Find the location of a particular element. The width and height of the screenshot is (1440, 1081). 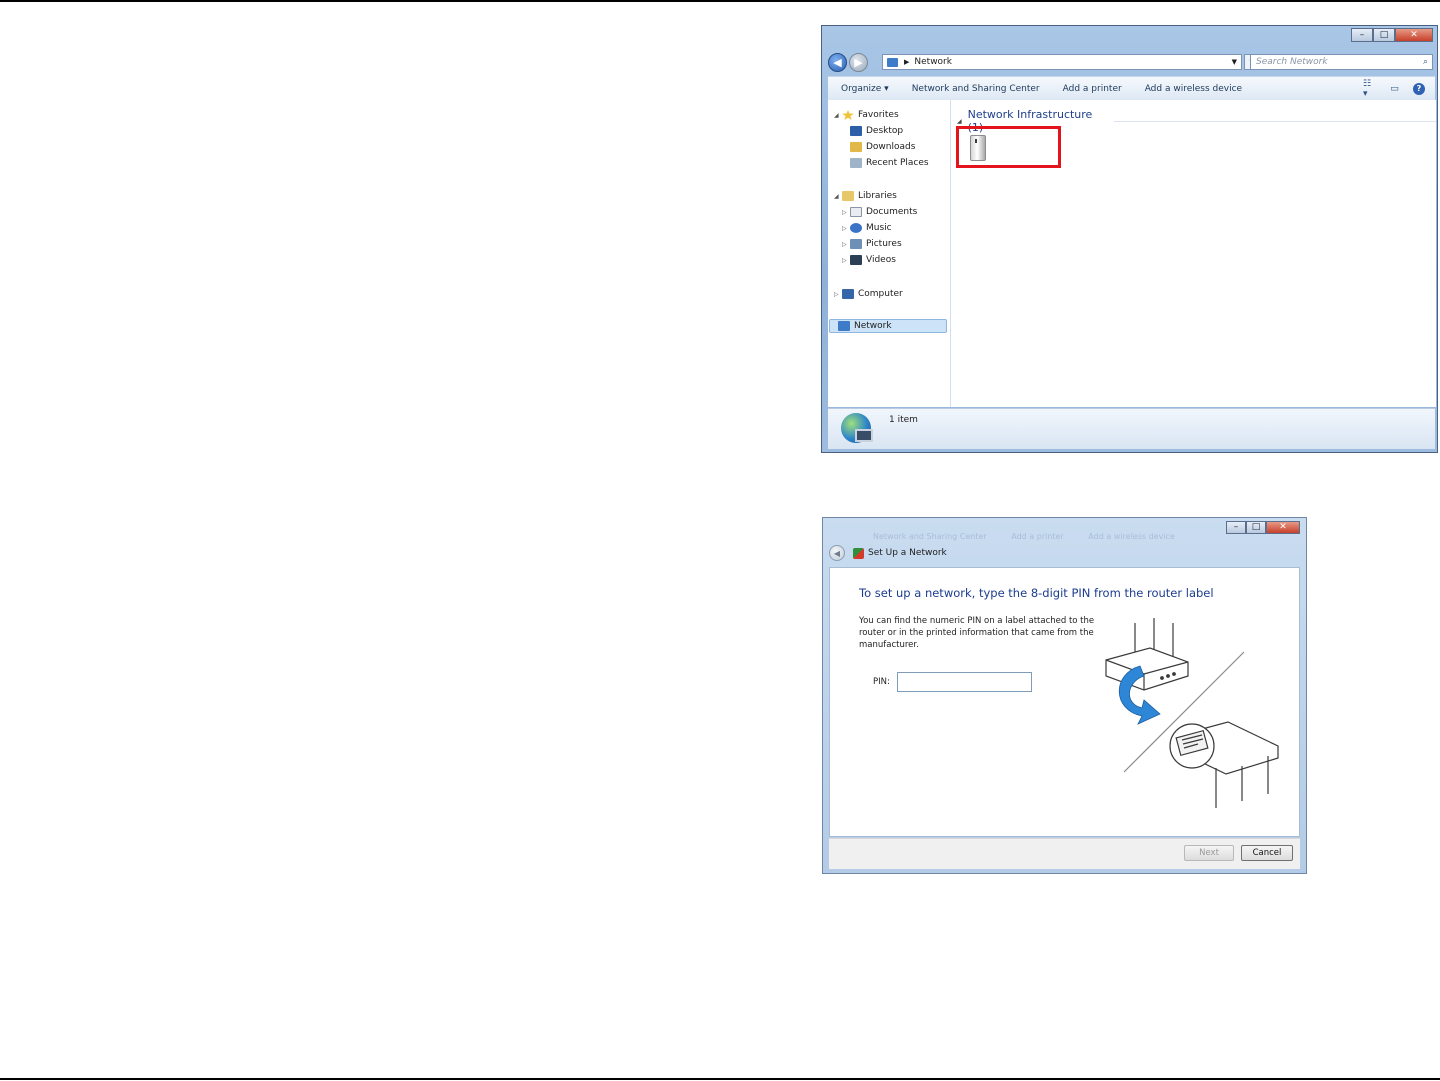

router-label-illustration is located at coordinates (1192, 713).